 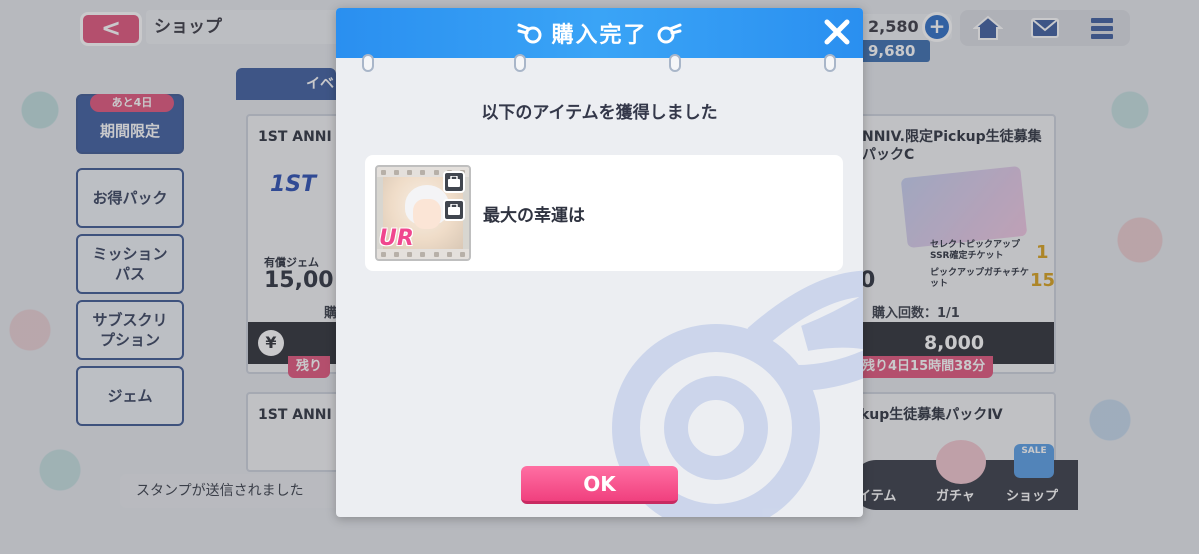 I want to click on rarity-badge: UR, so click(x=396, y=238).